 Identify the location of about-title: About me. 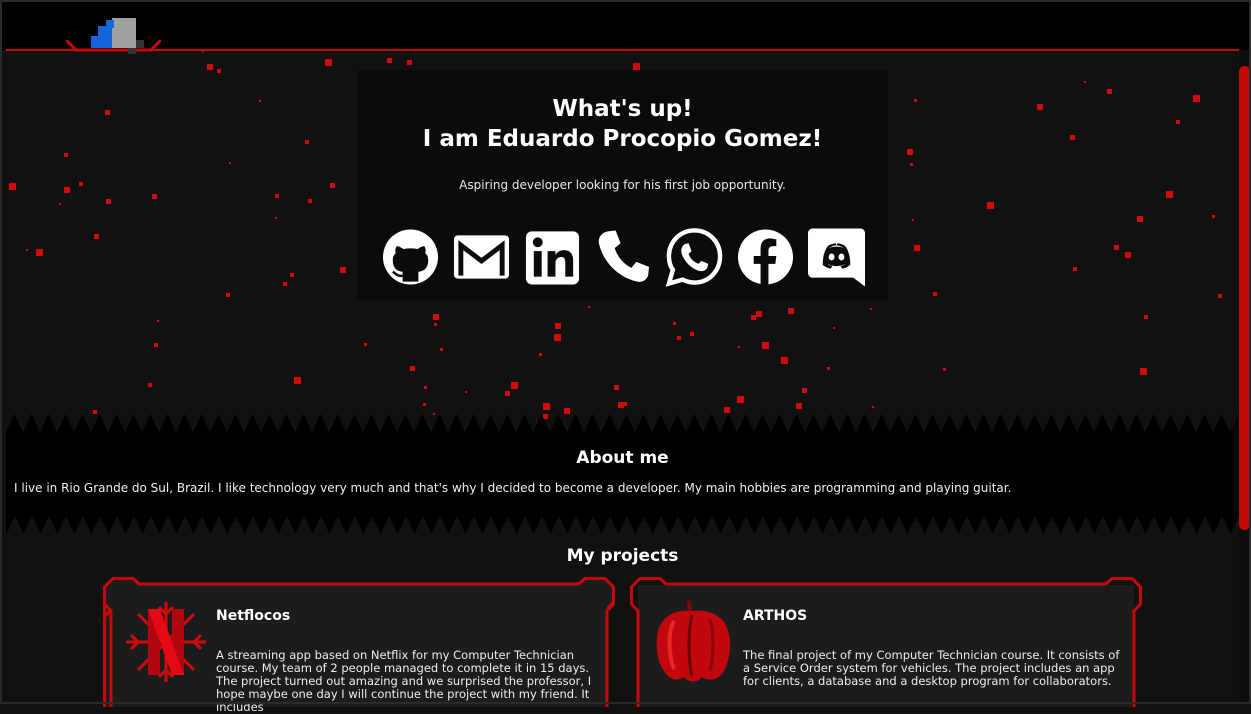
(622, 458).